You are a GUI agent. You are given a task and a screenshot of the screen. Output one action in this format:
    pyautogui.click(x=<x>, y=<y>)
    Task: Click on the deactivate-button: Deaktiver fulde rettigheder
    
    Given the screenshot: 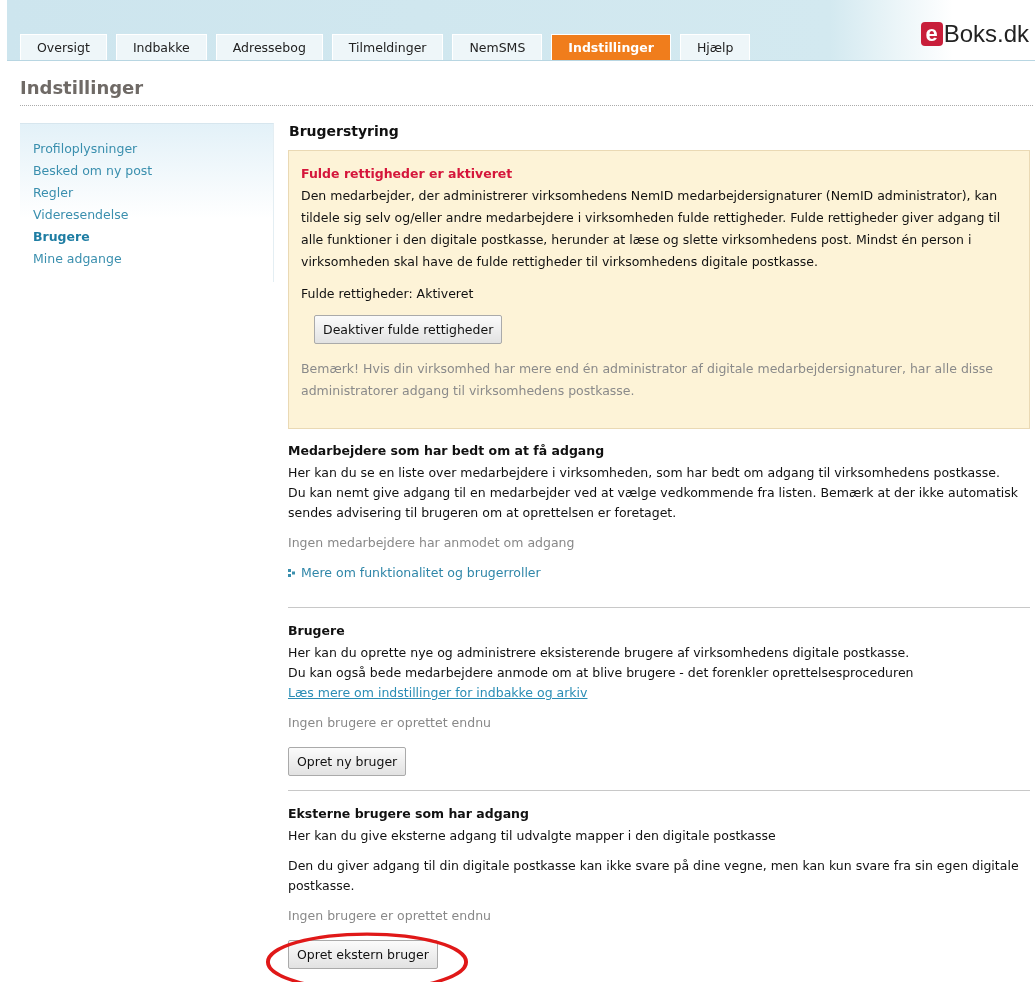 What is the action you would take?
    pyautogui.click(x=408, y=329)
    